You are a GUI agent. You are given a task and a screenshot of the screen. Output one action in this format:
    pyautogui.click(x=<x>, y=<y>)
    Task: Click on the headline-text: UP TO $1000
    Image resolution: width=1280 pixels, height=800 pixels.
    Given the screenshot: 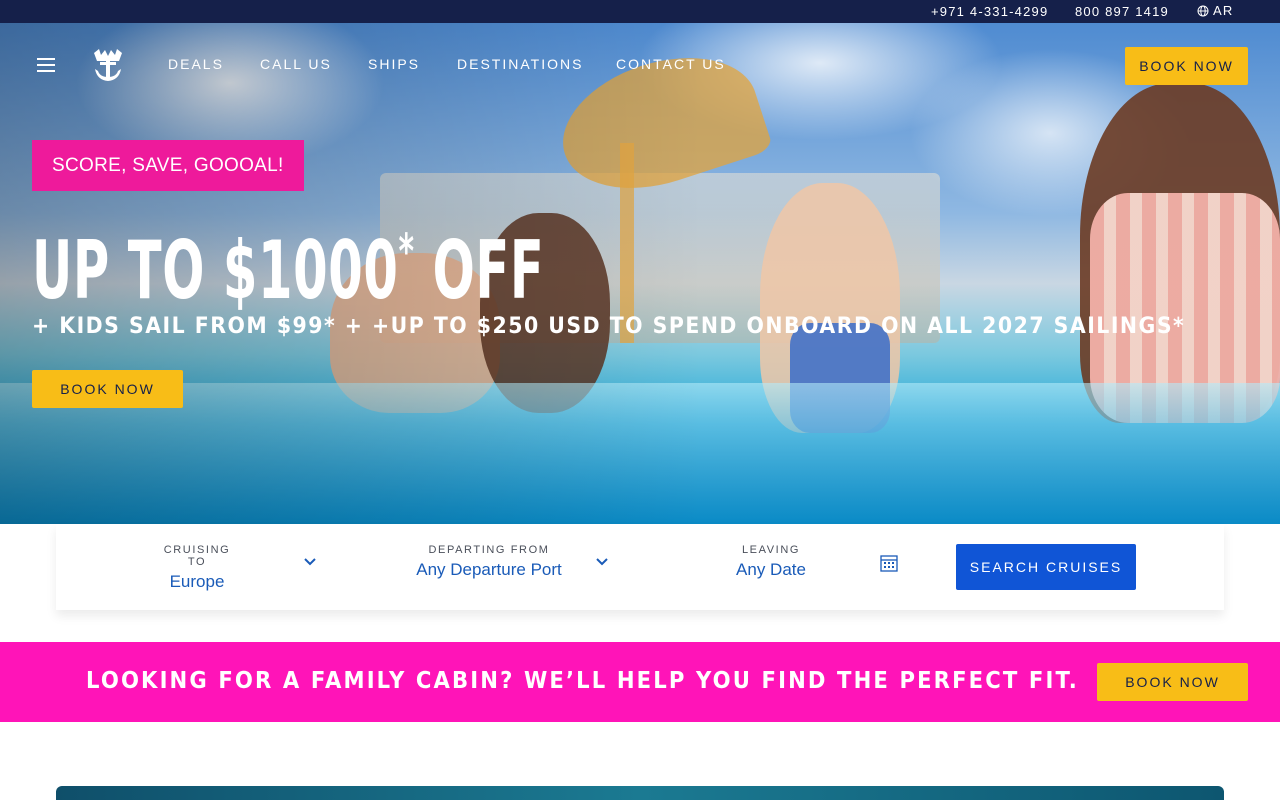 What is the action you would take?
    pyautogui.click(x=215, y=270)
    